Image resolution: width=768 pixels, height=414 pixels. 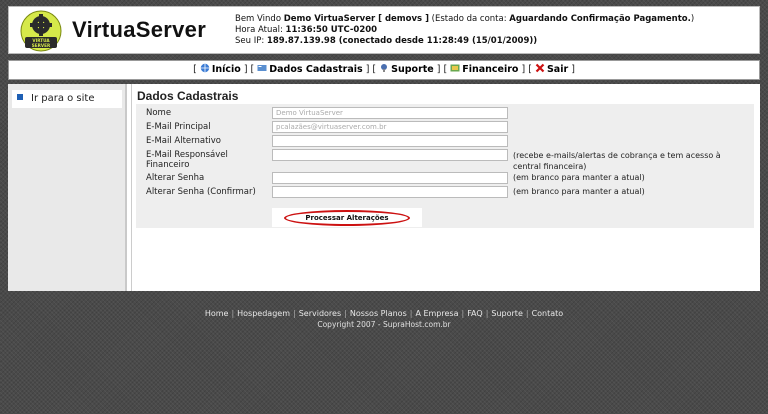 What do you see at coordinates (557, 69) in the screenshot?
I see `nav-sair-label: Sair` at bounding box center [557, 69].